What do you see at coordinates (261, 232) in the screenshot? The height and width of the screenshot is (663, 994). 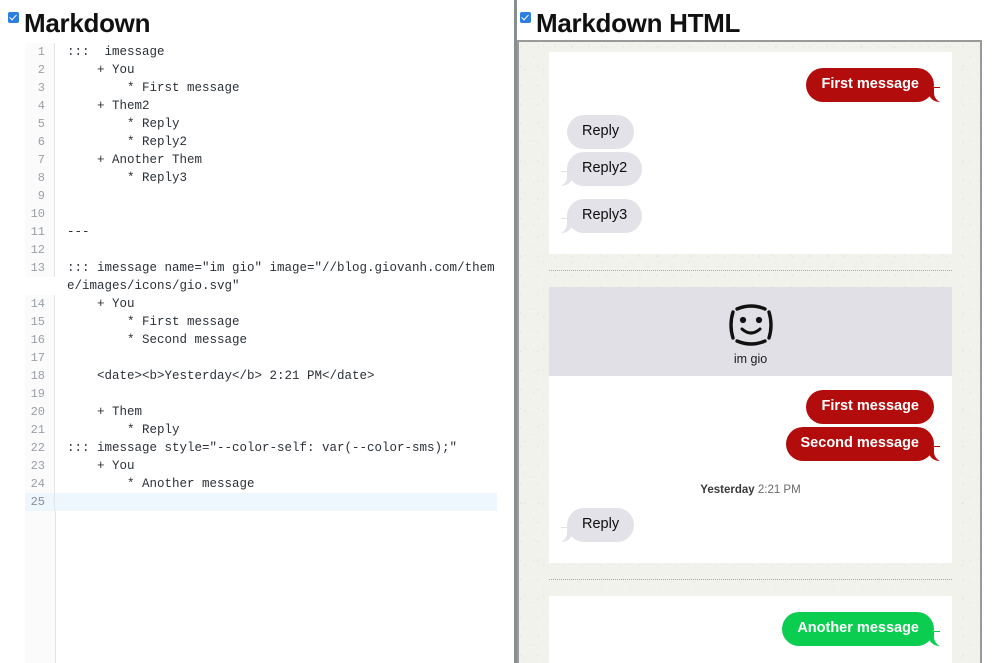 I see `code-line: 11 ---` at bounding box center [261, 232].